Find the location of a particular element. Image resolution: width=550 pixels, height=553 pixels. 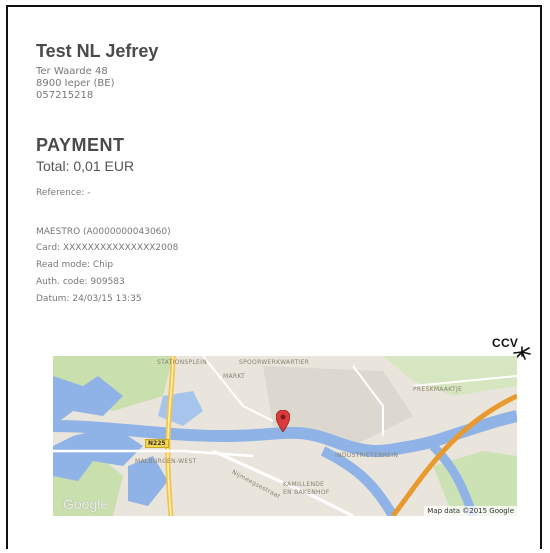

road-number-badge: N225 is located at coordinates (157, 443).